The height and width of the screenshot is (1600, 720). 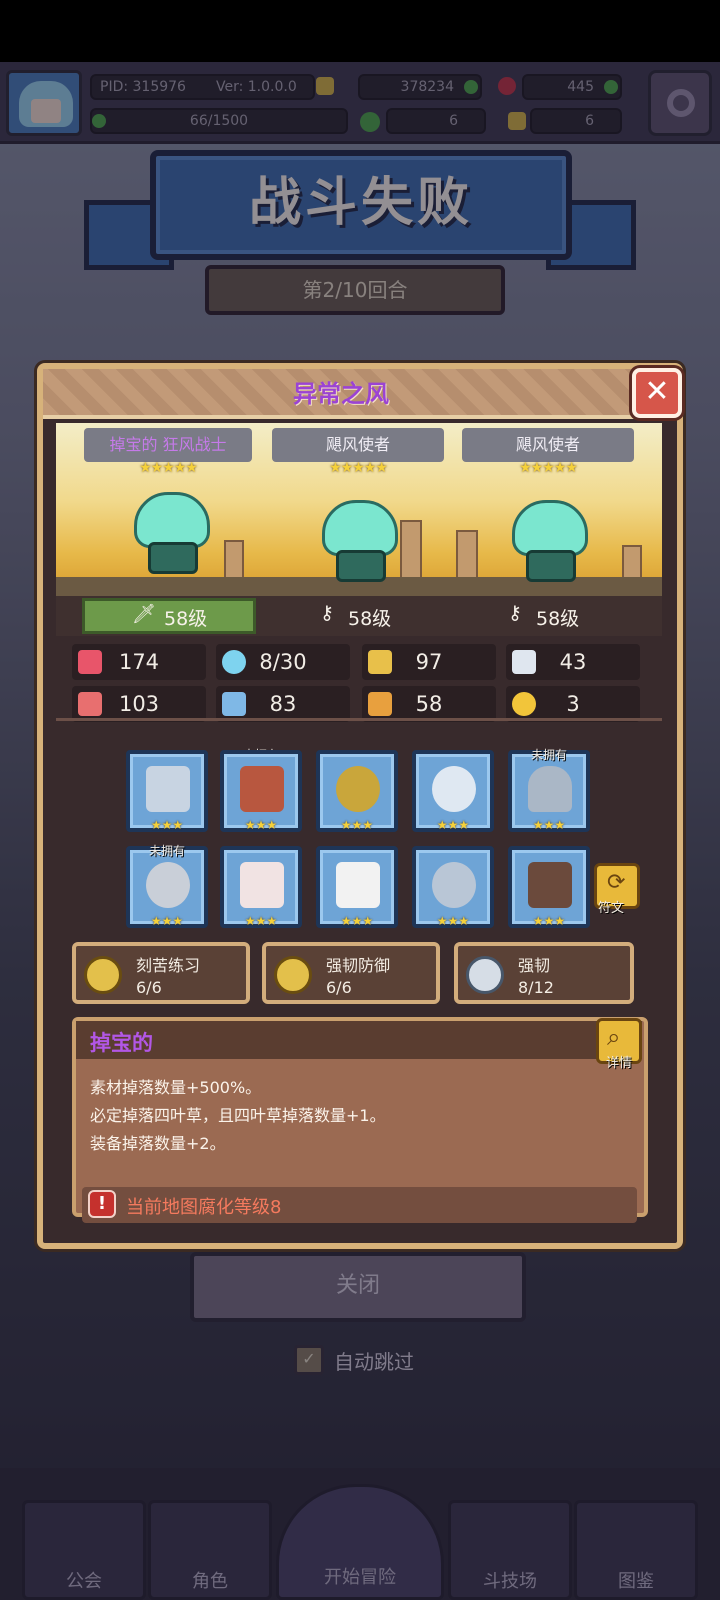 I want to click on stat-attack: 103, so click(x=139, y=704).